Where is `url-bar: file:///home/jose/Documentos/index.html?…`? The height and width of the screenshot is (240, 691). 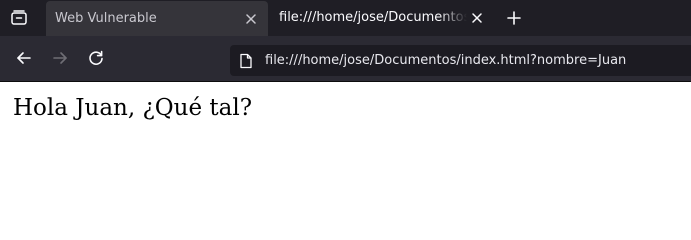 url-bar: file:///home/jose/Documentos/index.html?… is located at coordinates (460, 60).